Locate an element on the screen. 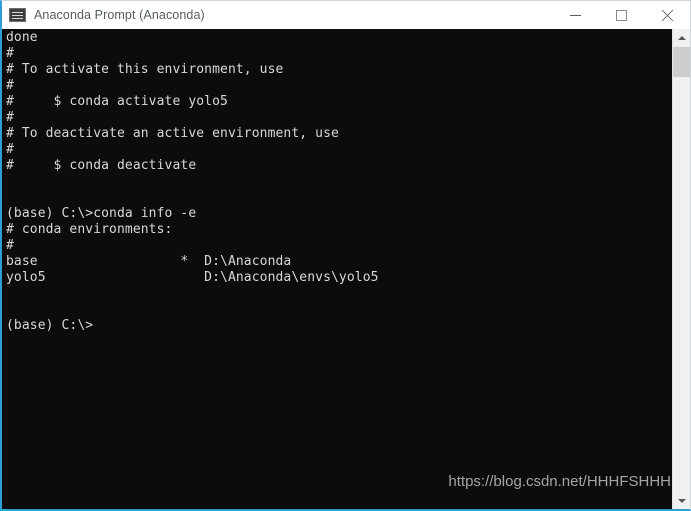 Image resolution: width=691 pixels, height=511 pixels. window-controls is located at coordinates (621, 15).